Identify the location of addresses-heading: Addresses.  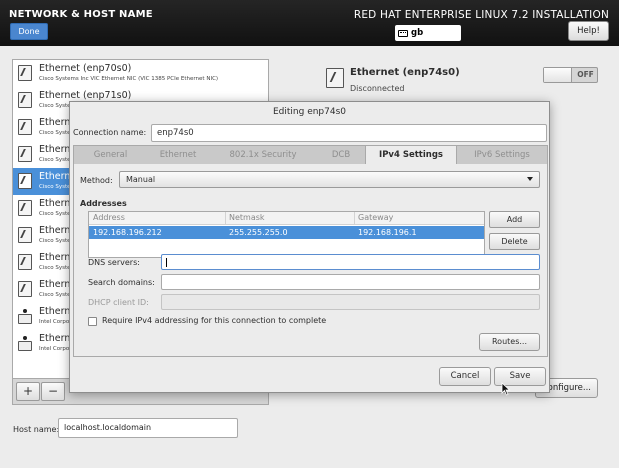
(103, 203).